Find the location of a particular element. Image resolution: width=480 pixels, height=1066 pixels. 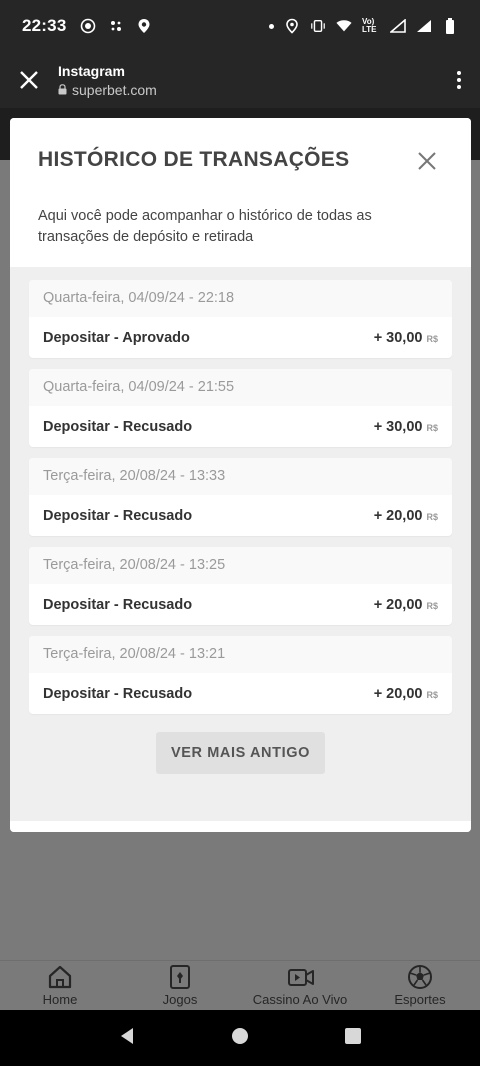

browser-title: Instagram is located at coordinates (91, 70).